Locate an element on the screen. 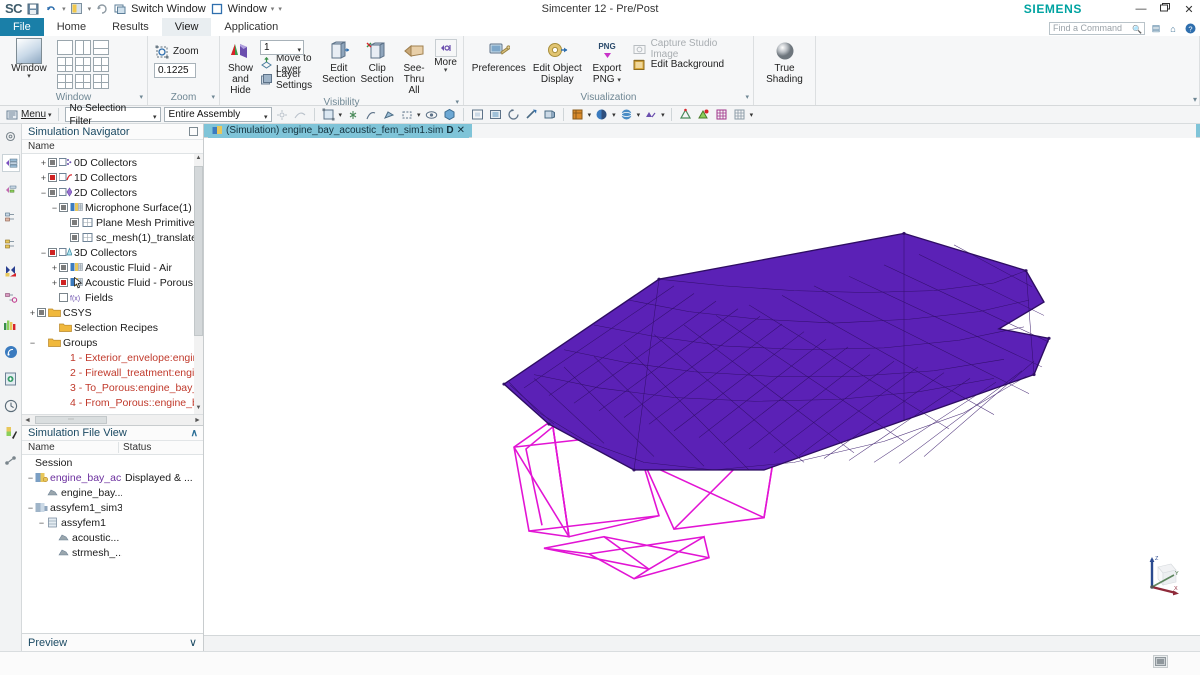 The height and width of the screenshot is (675, 1200). navigator-tree-row: − 3D Collectors is located at coordinates (112, 252).